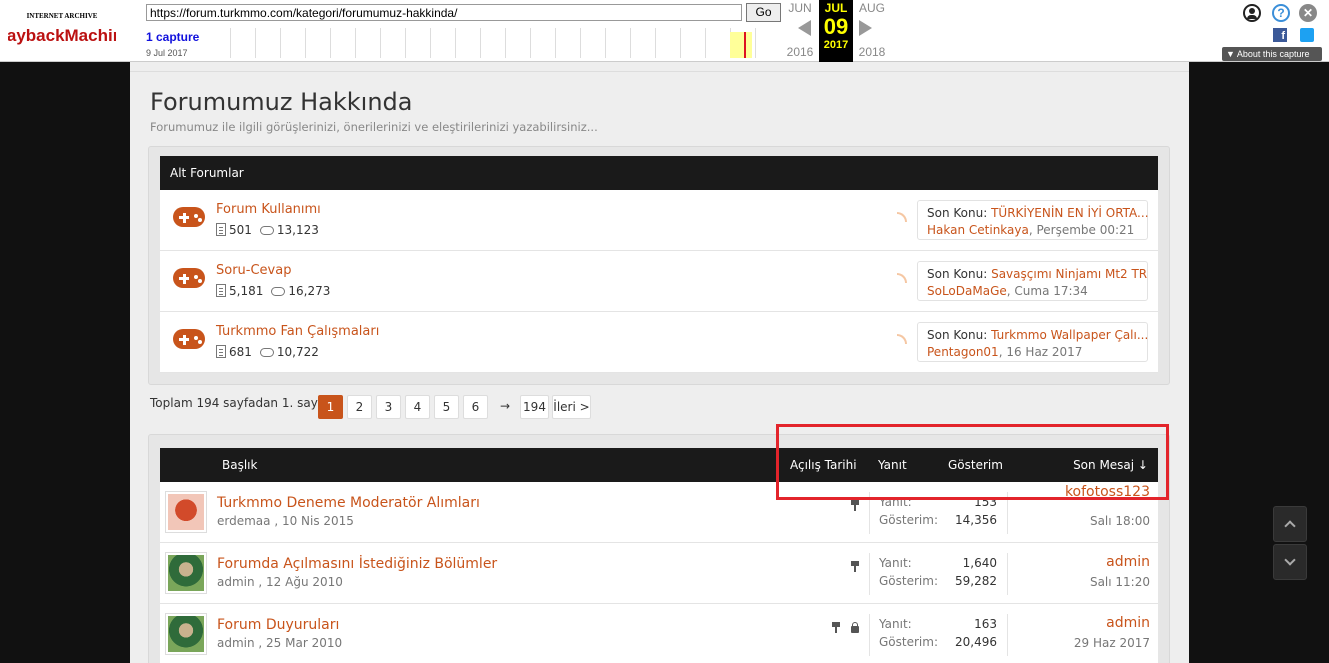  What do you see at coordinates (348, 503) in the screenshot?
I see `thread-title-link: Turkmmo Deneme Moderatör Alımları` at bounding box center [348, 503].